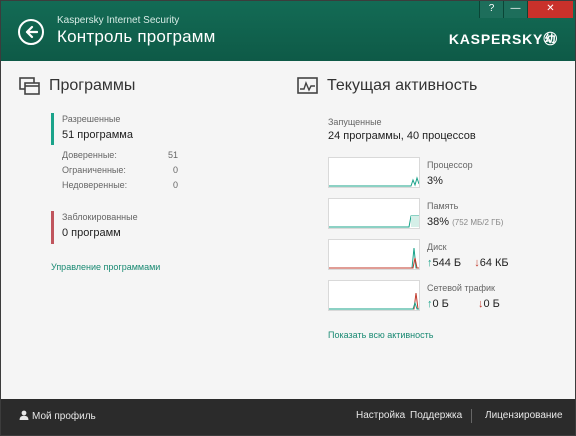 The image size is (576, 436). What do you see at coordinates (355, 122) in the screenshot?
I see `running-caption: Запущенные` at bounding box center [355, 122].